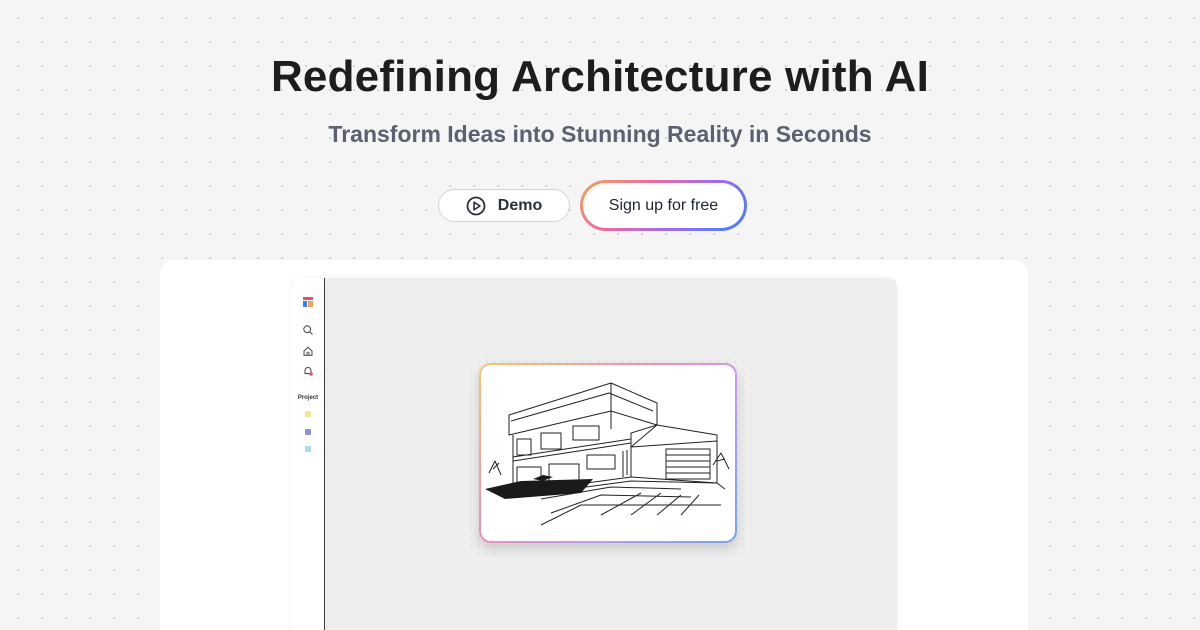  I want to click on architecture-sketch-image, so click(607, 454).